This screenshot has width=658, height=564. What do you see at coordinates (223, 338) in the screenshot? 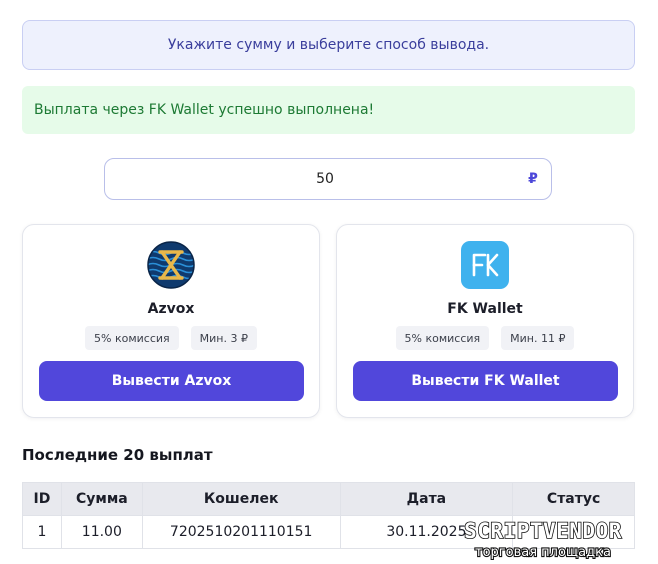
I see `min-amount-badge: Мин. 3 ₽` at bounding box center [223, 338].